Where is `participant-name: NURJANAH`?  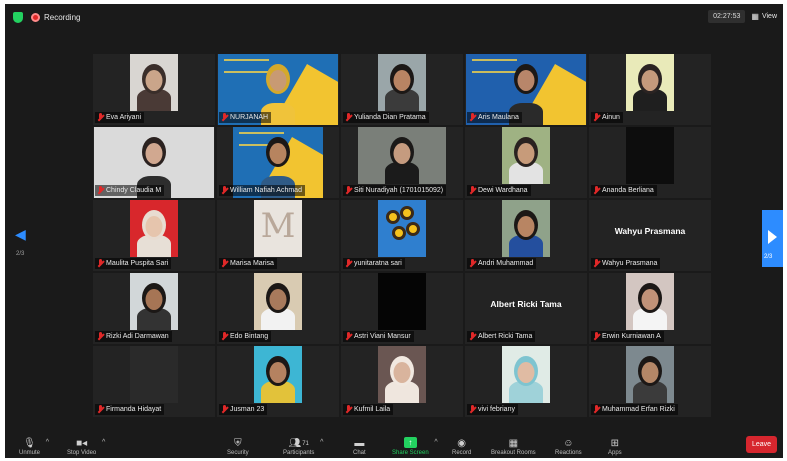 participant-name: NURJANAH is located at coordinates (249, 117).